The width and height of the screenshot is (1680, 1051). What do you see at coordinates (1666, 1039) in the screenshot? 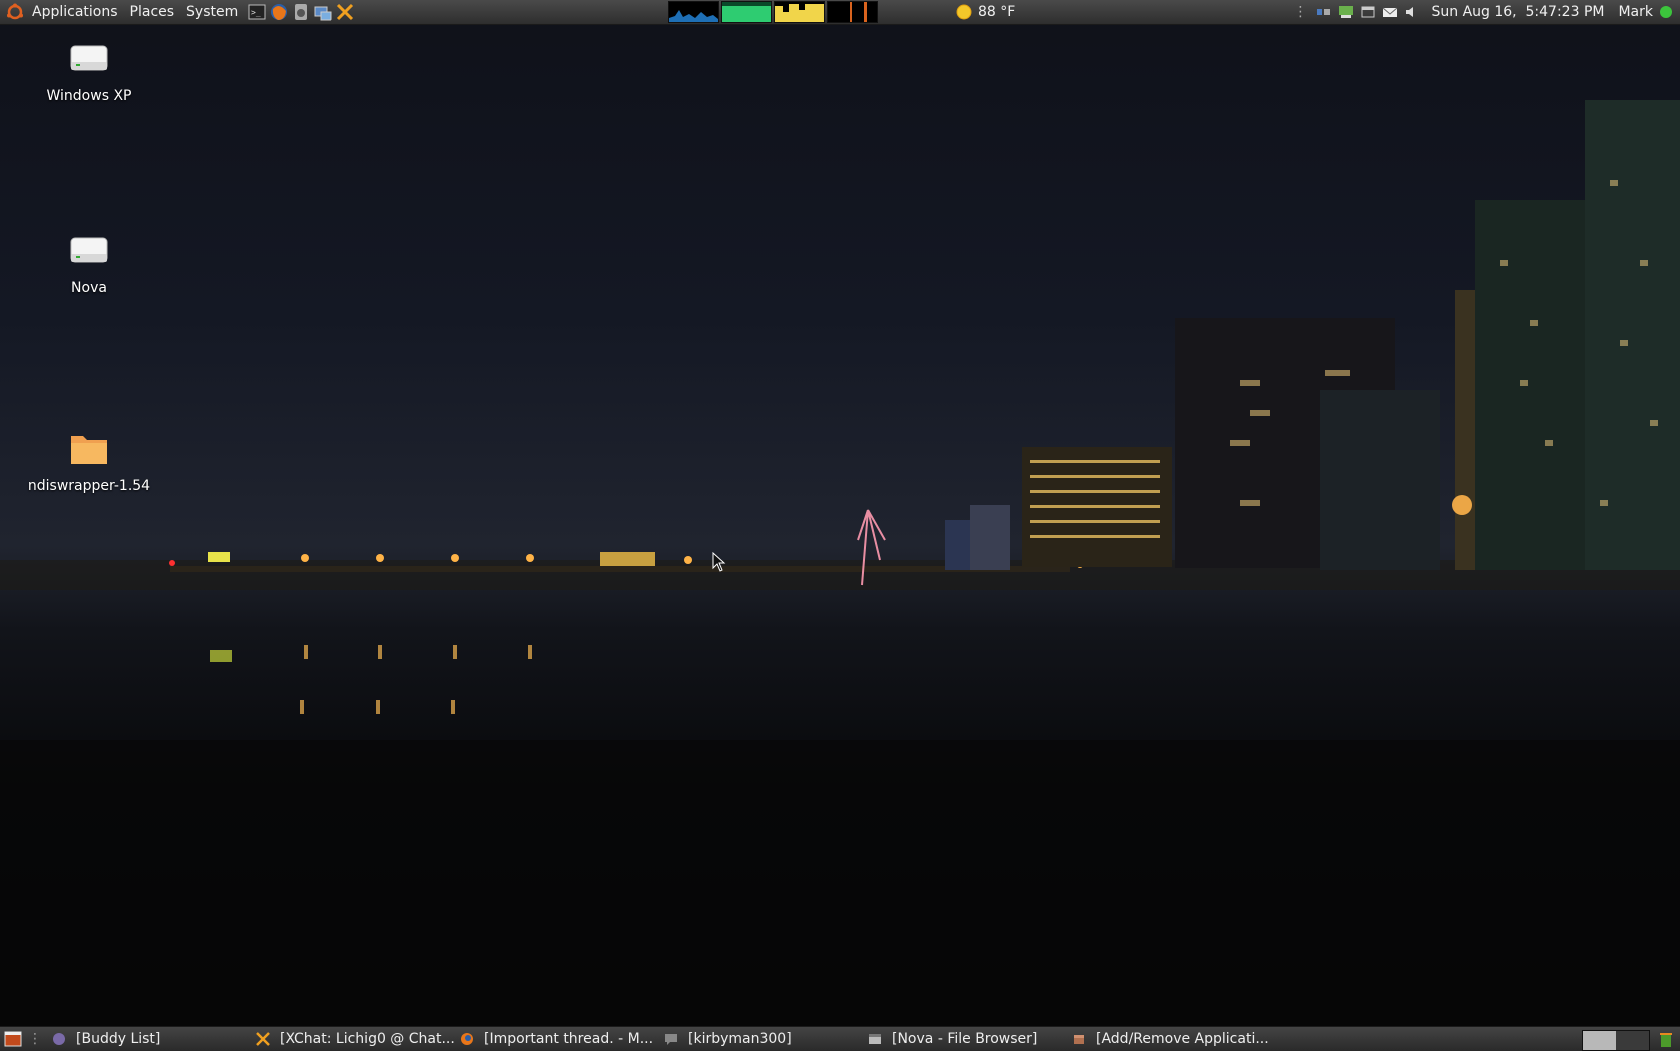
I see `trash-icon` at bounding box center [1666, 1039].